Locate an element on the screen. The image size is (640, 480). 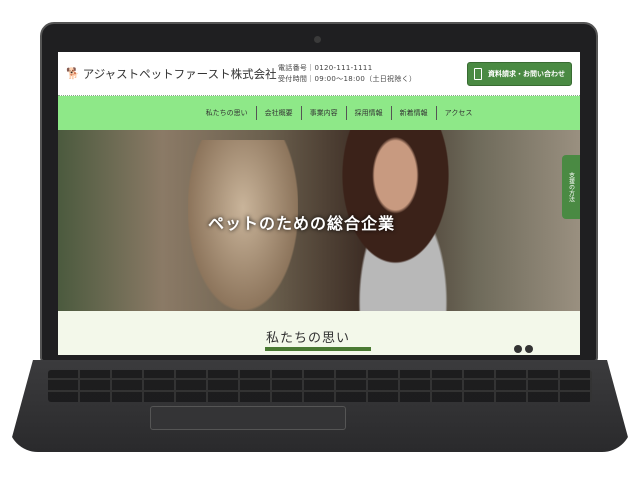
contact-button-label: 資料請求・お問い合わせ is located at coordinates (526, 73).